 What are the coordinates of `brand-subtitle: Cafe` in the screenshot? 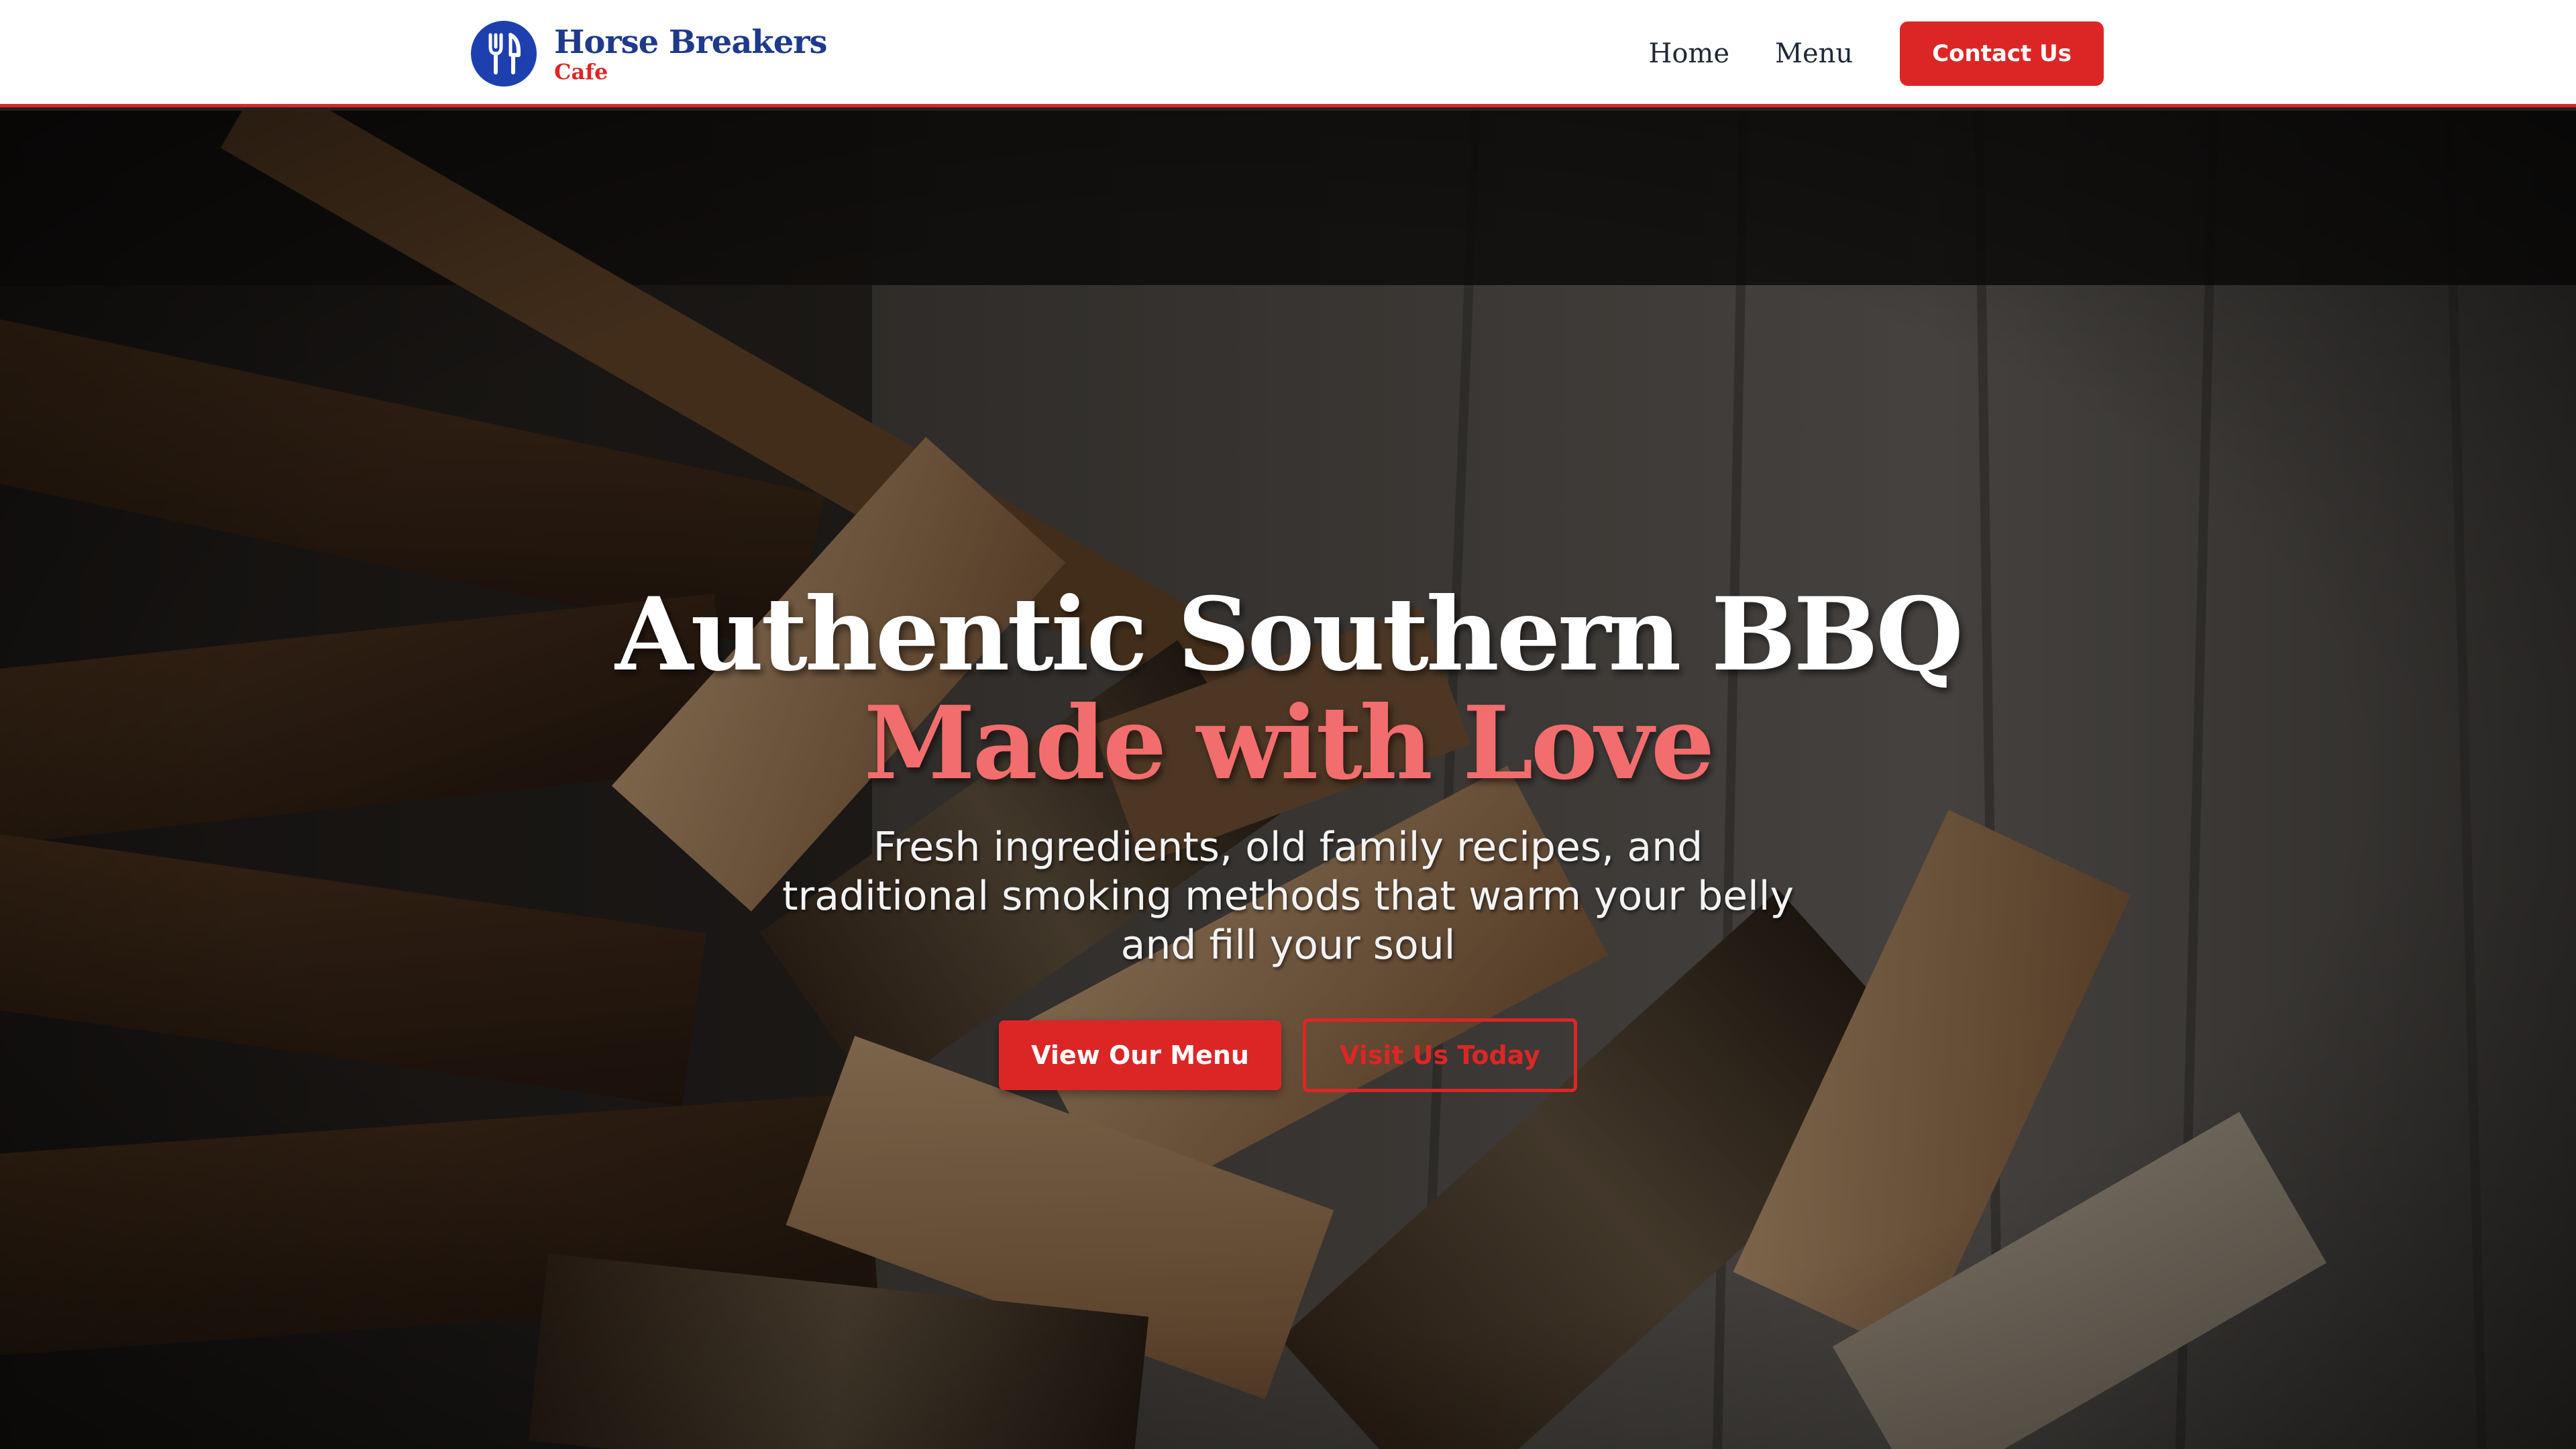 It's located at (581, 72).